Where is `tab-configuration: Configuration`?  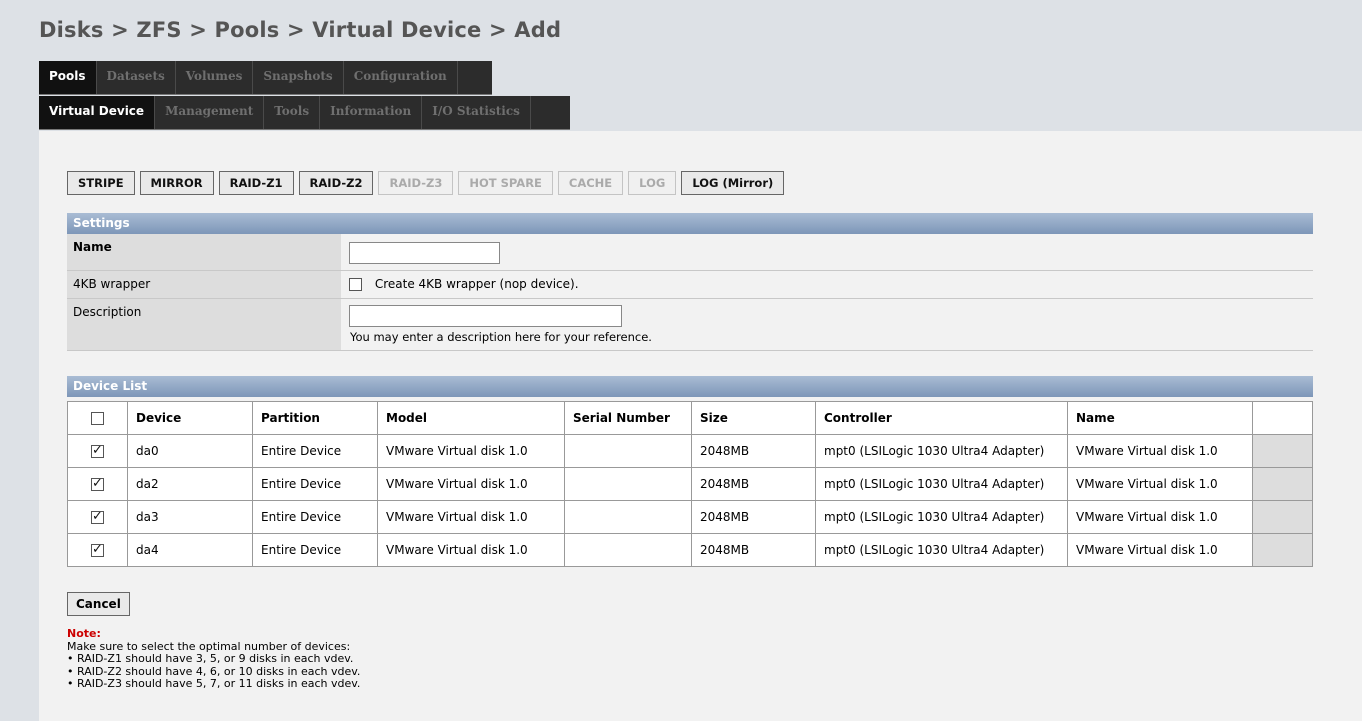
tab-configuration: Configuration is located at coordinates (401, 77).